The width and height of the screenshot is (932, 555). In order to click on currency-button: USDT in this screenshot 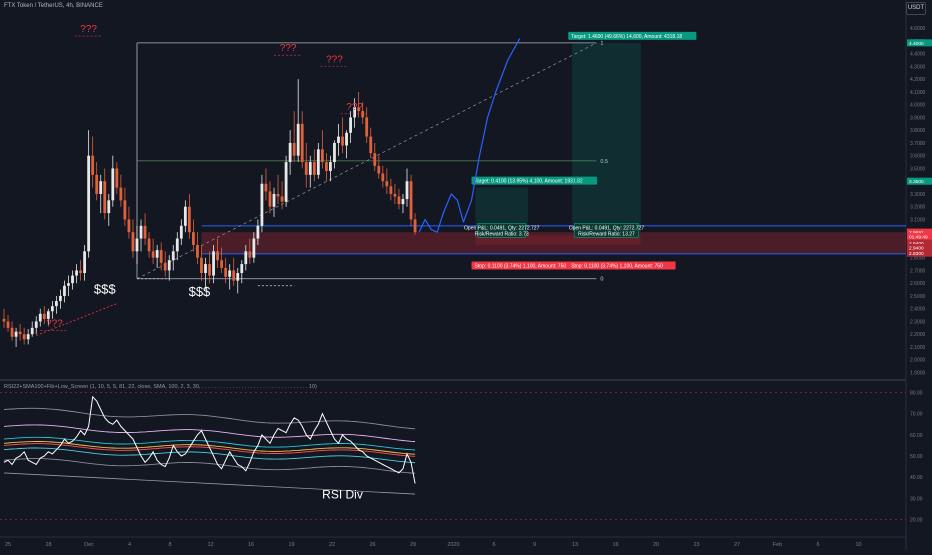, I will do `click(916, 8)`.